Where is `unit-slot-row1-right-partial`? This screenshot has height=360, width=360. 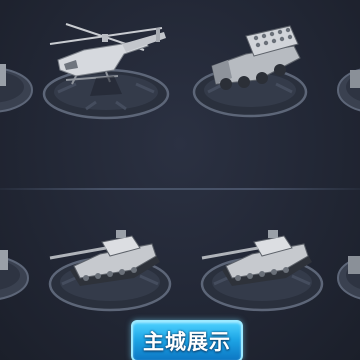 unit-slot-row1-right-partial is located at coordinates (348, 80).